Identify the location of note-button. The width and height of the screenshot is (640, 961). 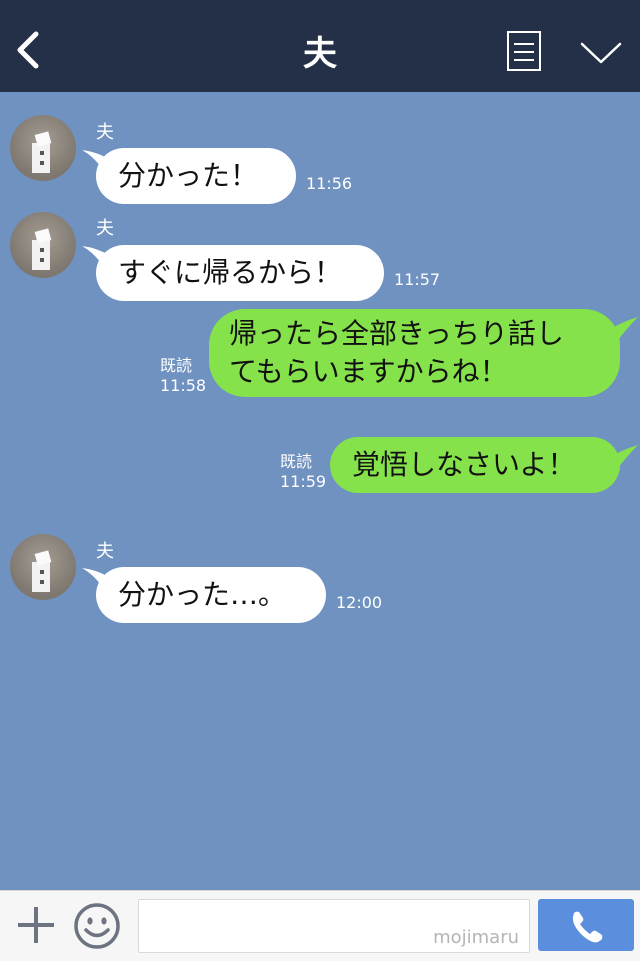
(524, 52).